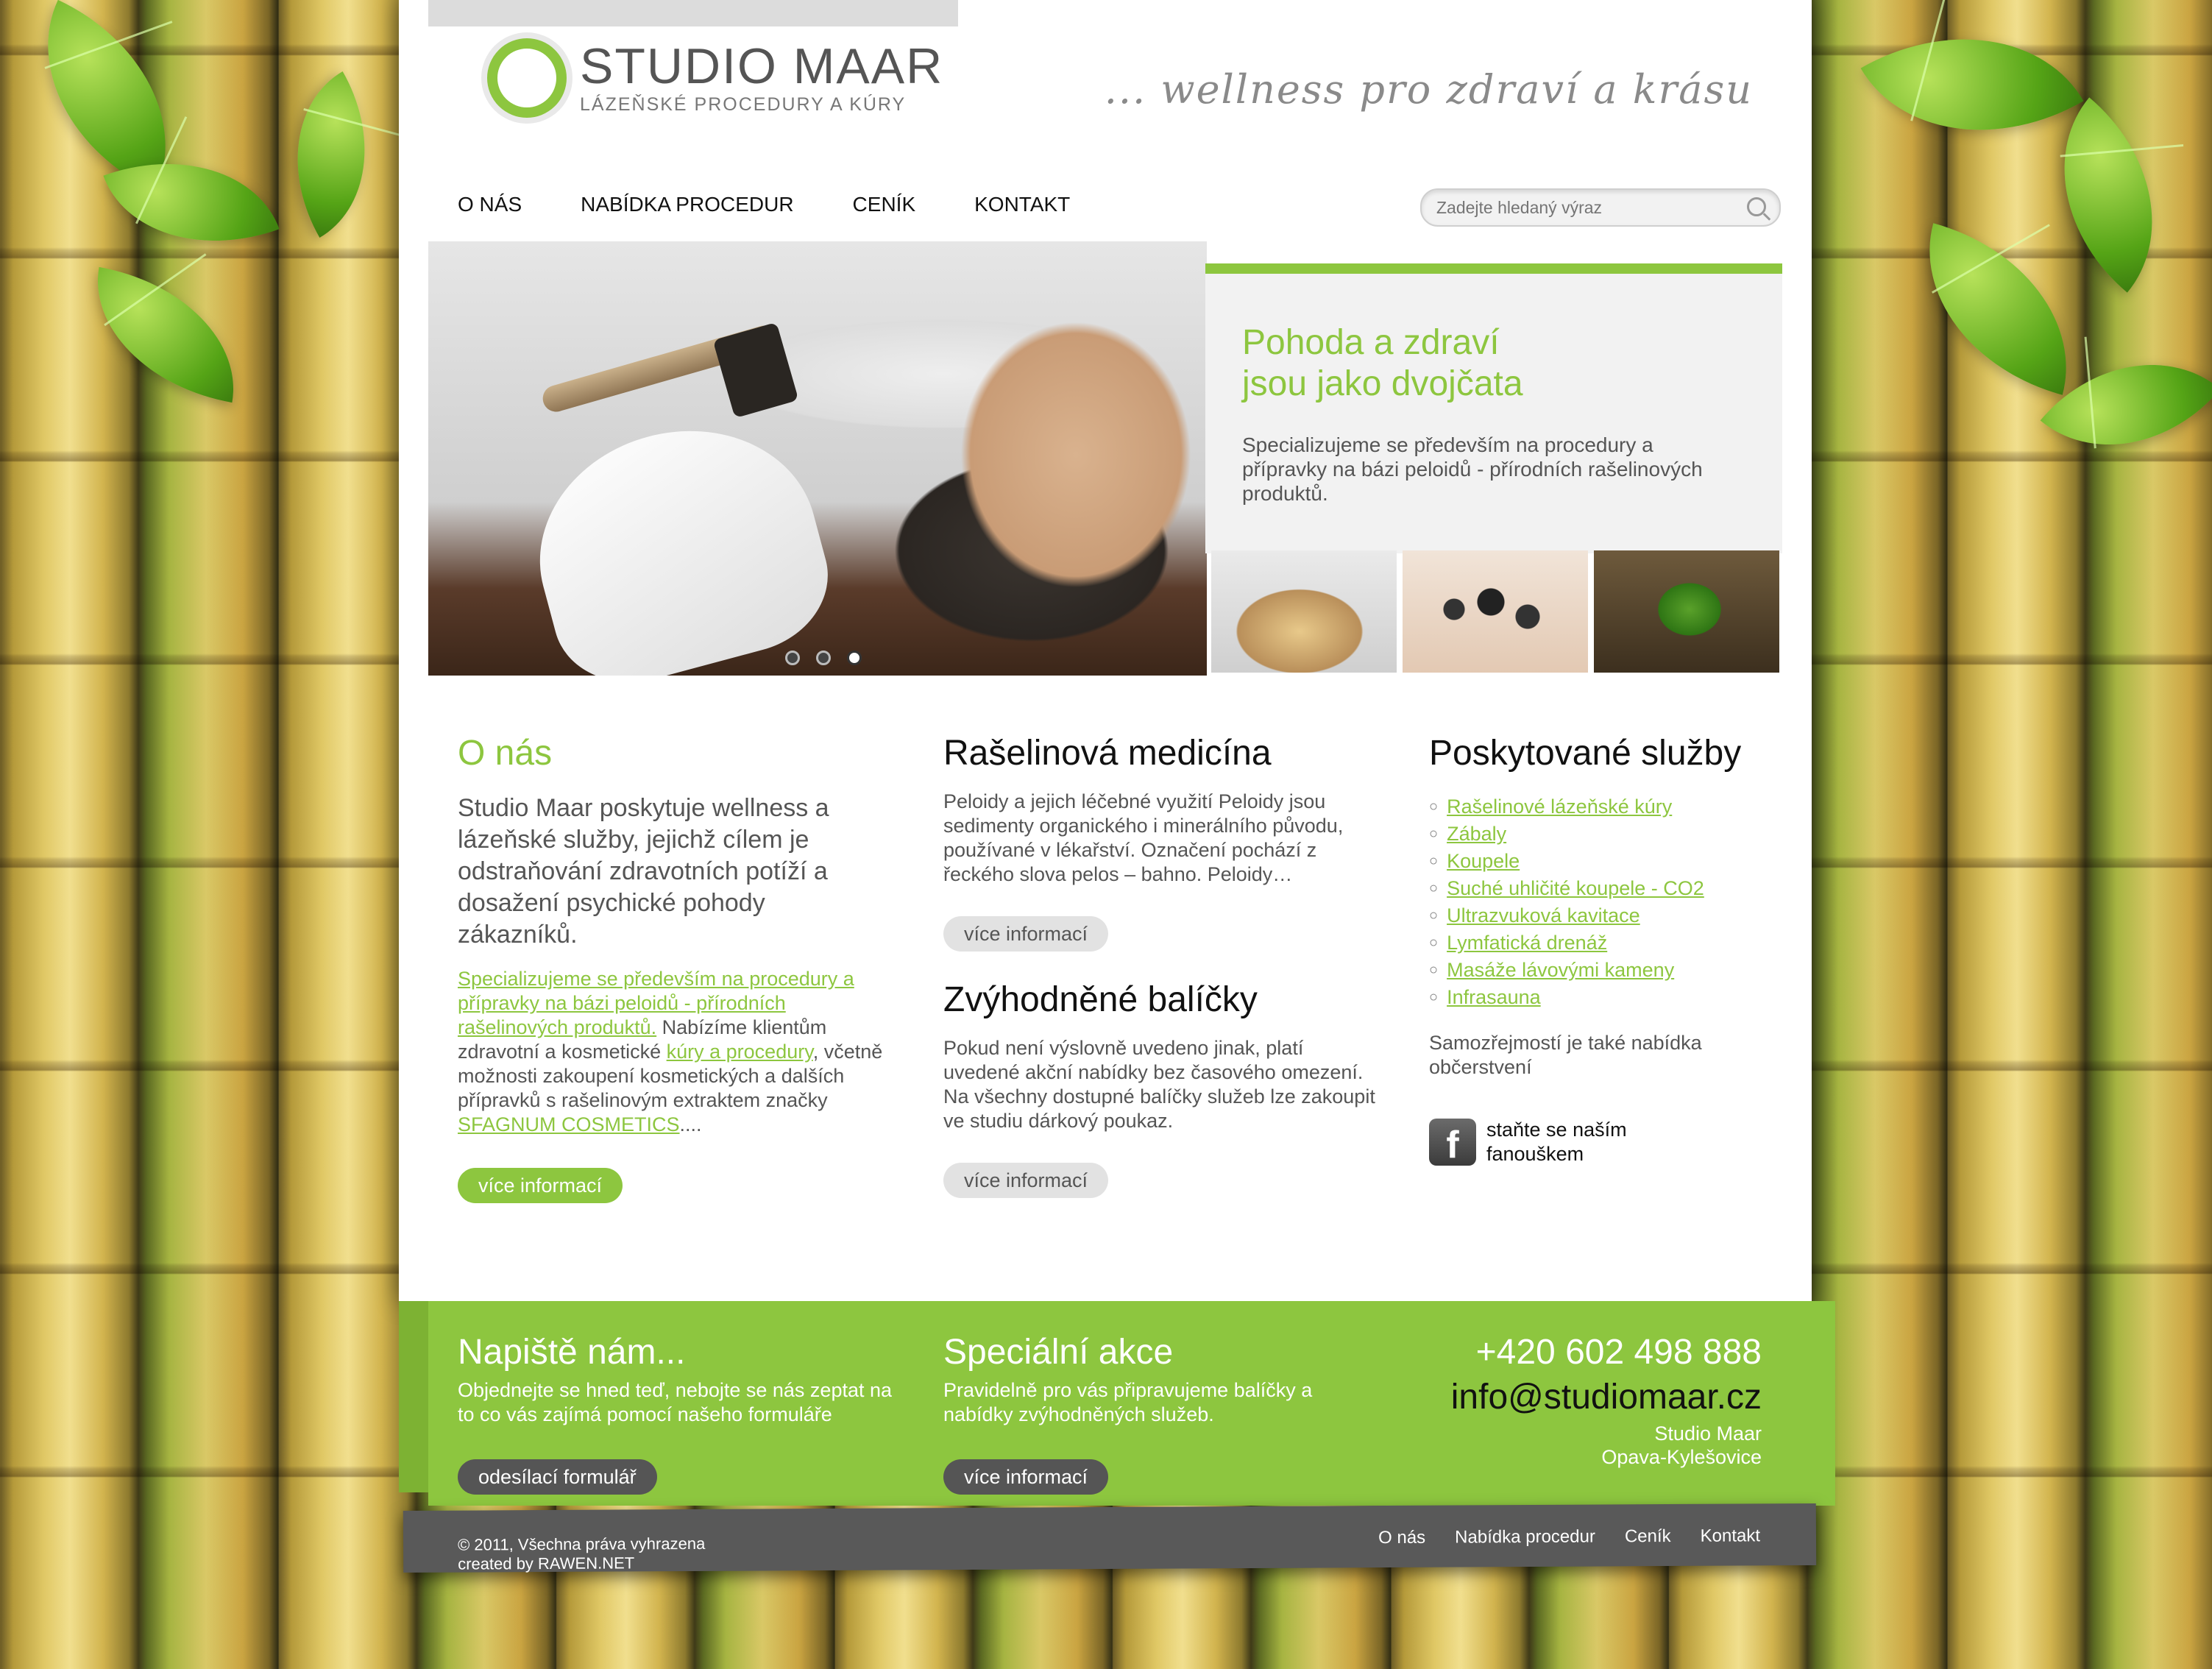  Describe the element at coordinates (1058, 1353) in the screenshot. I see `special-offers-title: Speciální akce` at that location.